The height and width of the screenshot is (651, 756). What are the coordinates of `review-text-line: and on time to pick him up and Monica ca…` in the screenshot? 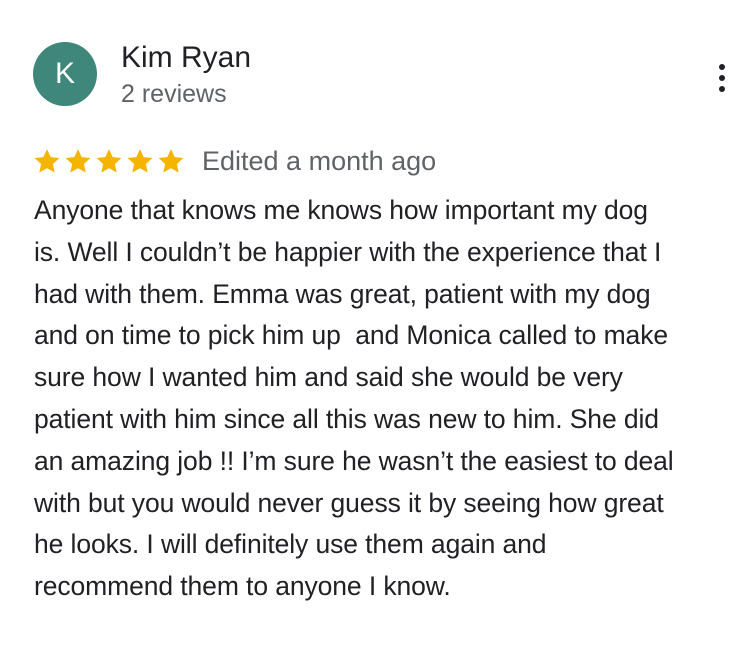 It's located at (351, 335).